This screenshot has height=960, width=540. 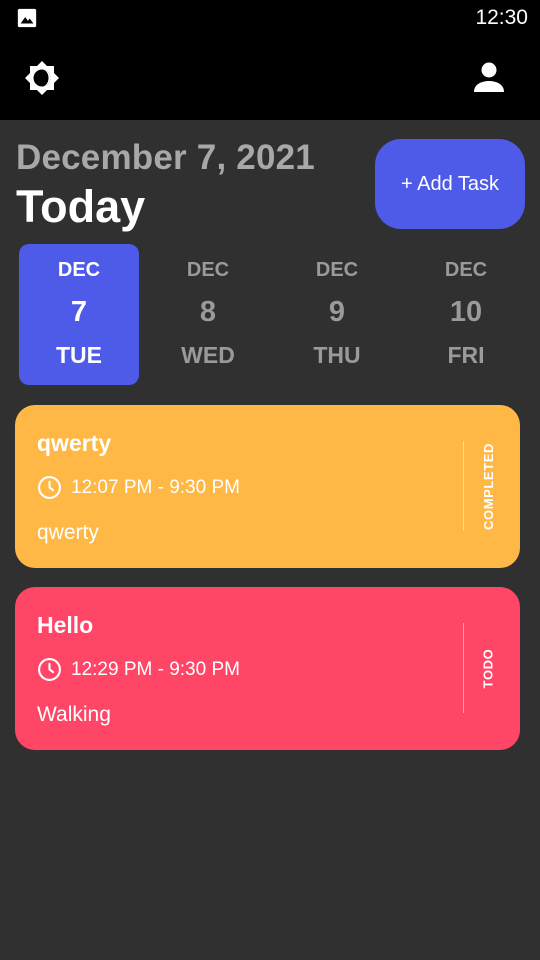 I want to click on date-day: 8, so click(x=208, y=312).